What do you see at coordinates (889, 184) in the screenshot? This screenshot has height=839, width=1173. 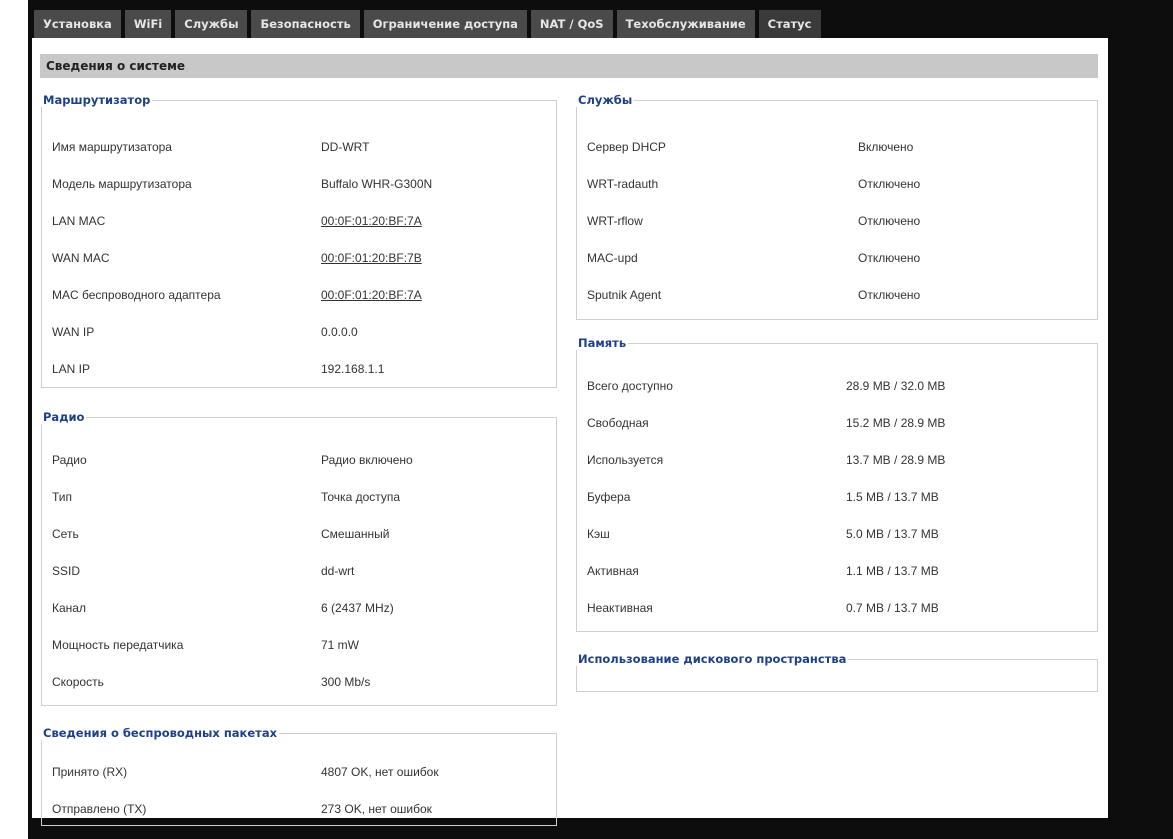 I see `wrt-radauth-status: Отключено` at bounding box center [889, 184].